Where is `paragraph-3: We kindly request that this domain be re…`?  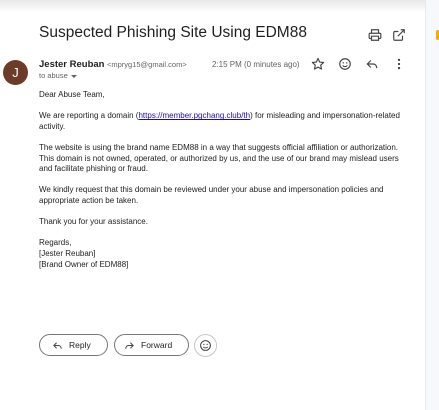
paragraph-3: We kindly request that this domain be re… is located at coordinates (211, 195).